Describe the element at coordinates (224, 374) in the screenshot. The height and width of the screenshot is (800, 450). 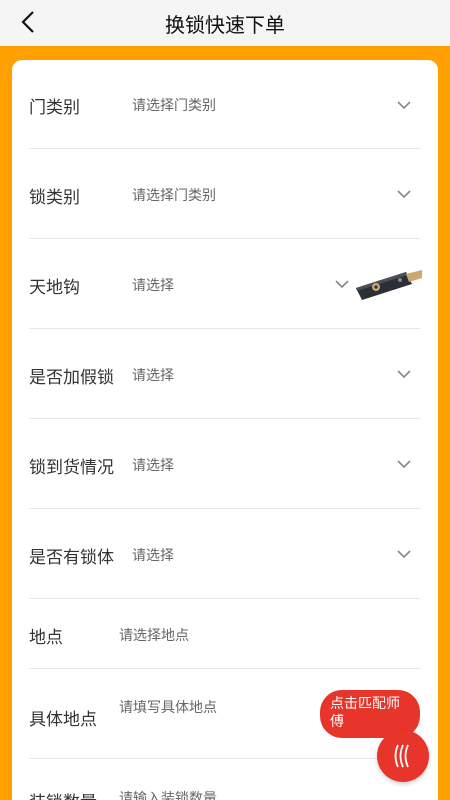
I see `fake-lock-select: 是否加假锁 请选择` at that location.